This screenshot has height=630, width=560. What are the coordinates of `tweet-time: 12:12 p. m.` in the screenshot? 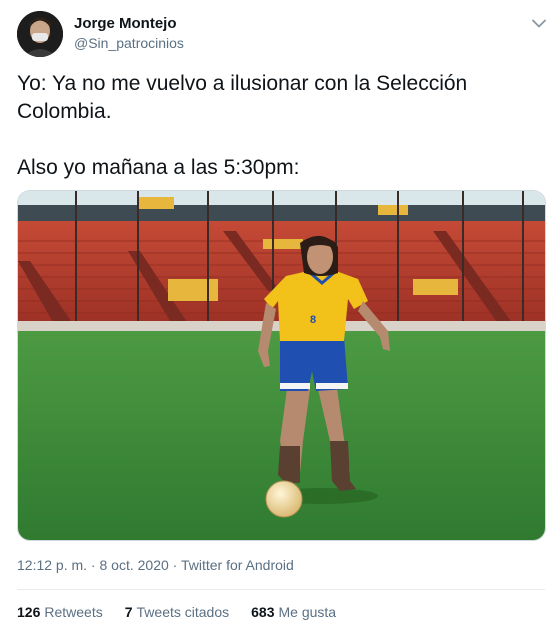 It's located at (52, 565).